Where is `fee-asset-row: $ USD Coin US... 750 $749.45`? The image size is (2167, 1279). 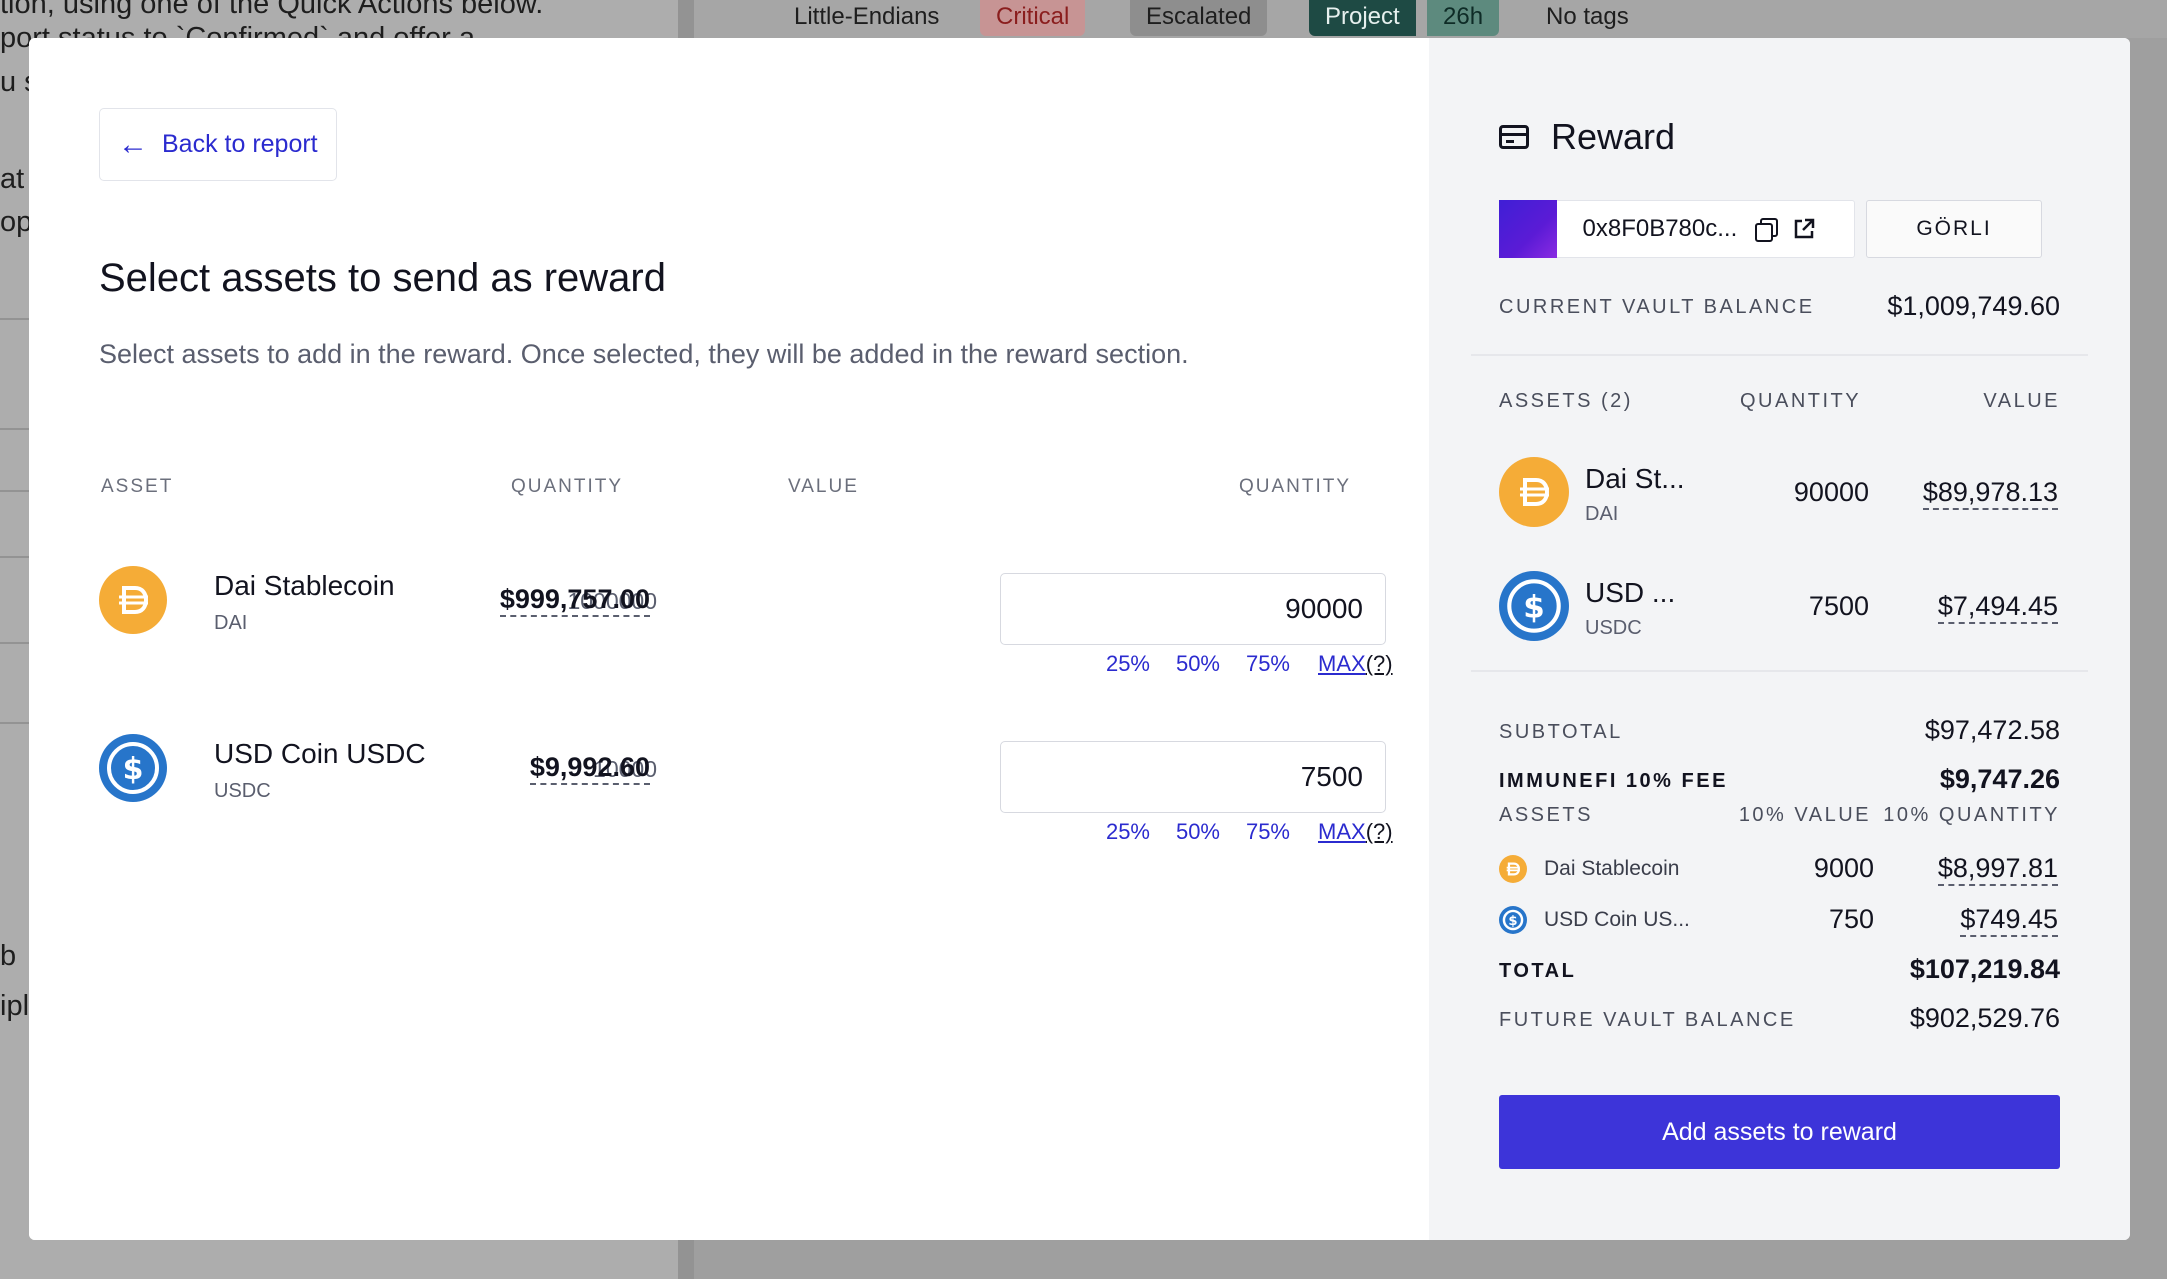 fee-asset-row: $ USD Coin US... 750 $749.45 is located at coordinates (1778, 921).